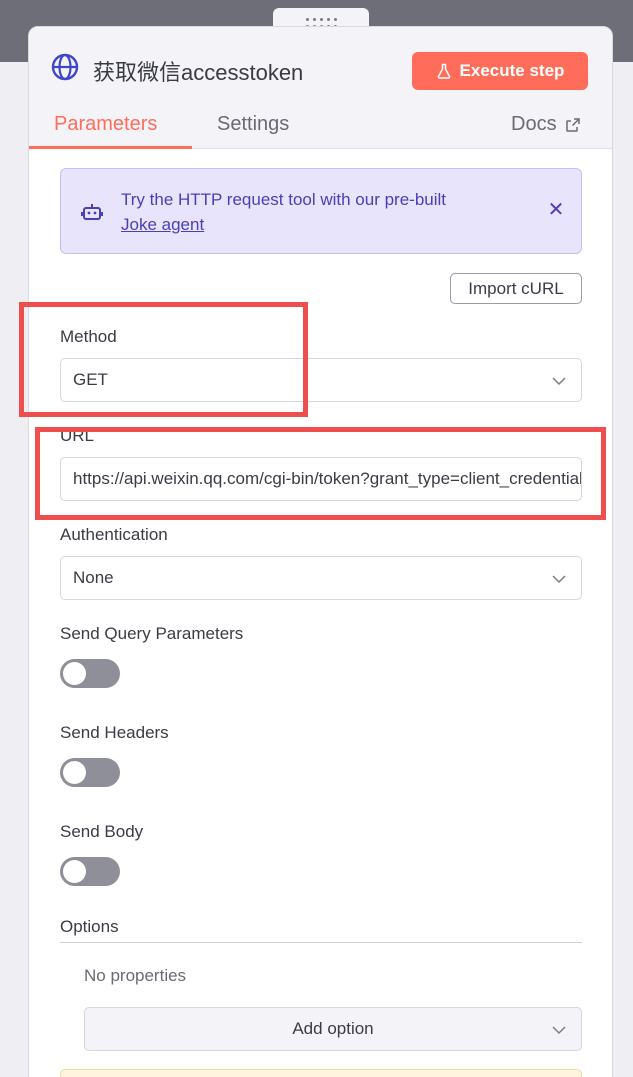 The width and height of the screenshot is (633, 1077). What do you see at coordinates (93, 577) in the screenshot?
I see `authentication-value: None` at bounding box center [93, 577].